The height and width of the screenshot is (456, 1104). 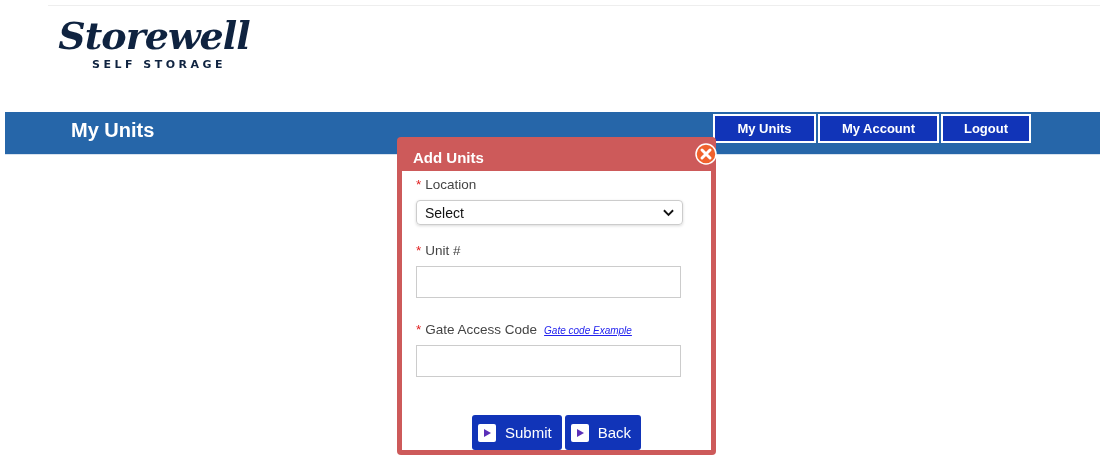 What do you see at coordinates (706, 154) in the screenshot?
I see `close-icon` at bounding box center [706, 154].